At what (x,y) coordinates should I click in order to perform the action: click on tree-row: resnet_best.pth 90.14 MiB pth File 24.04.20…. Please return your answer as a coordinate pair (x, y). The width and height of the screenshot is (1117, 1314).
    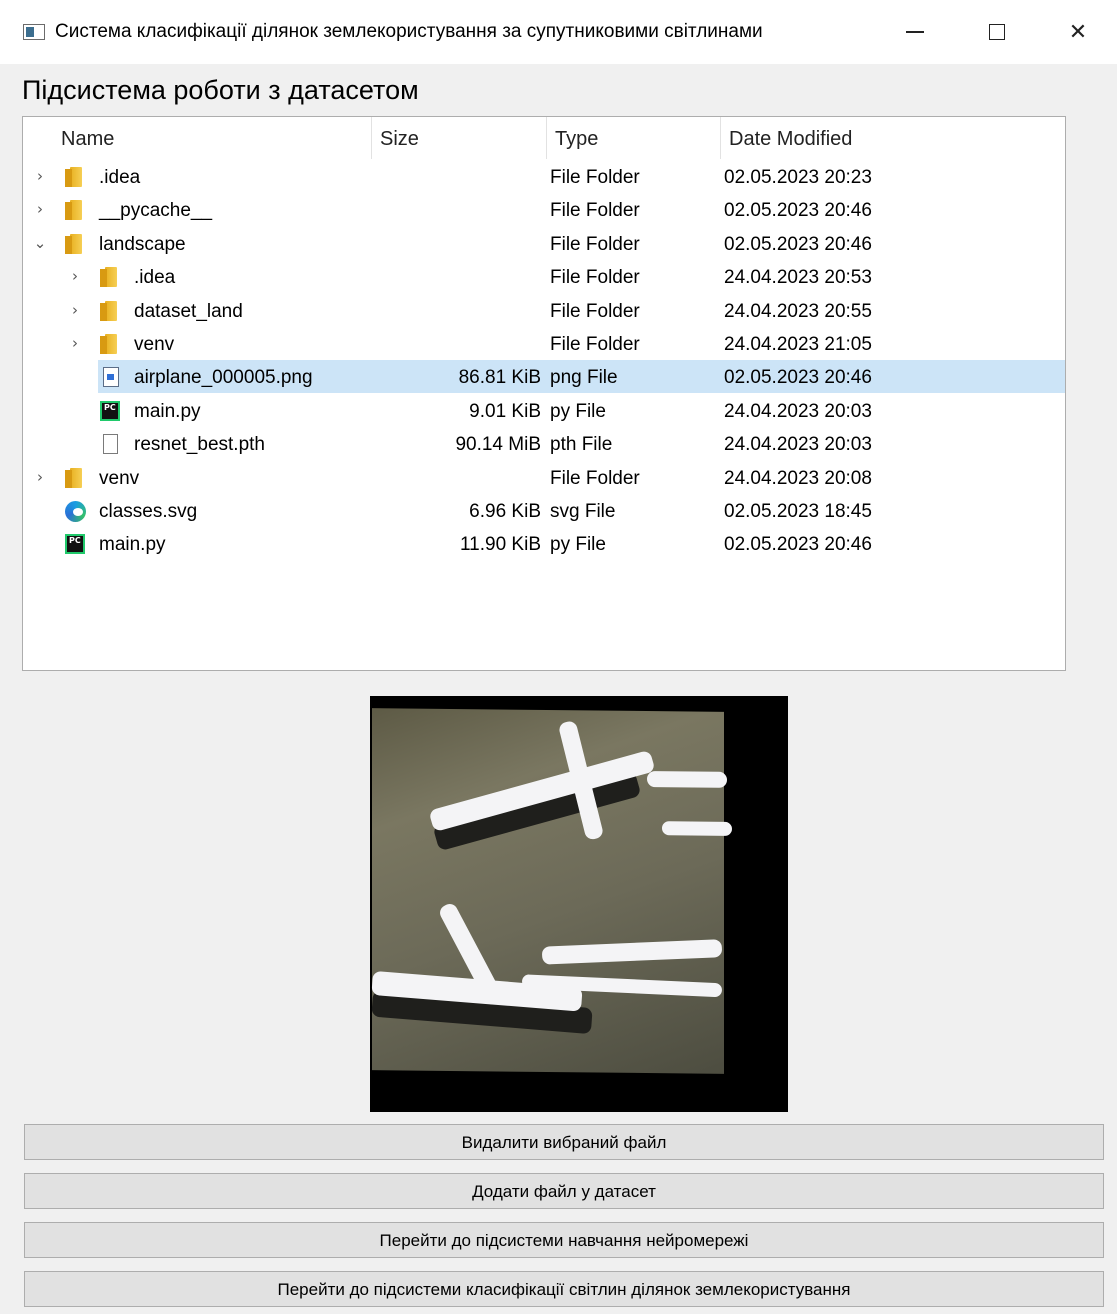
    Looking at the image, I should click on (544, 443).